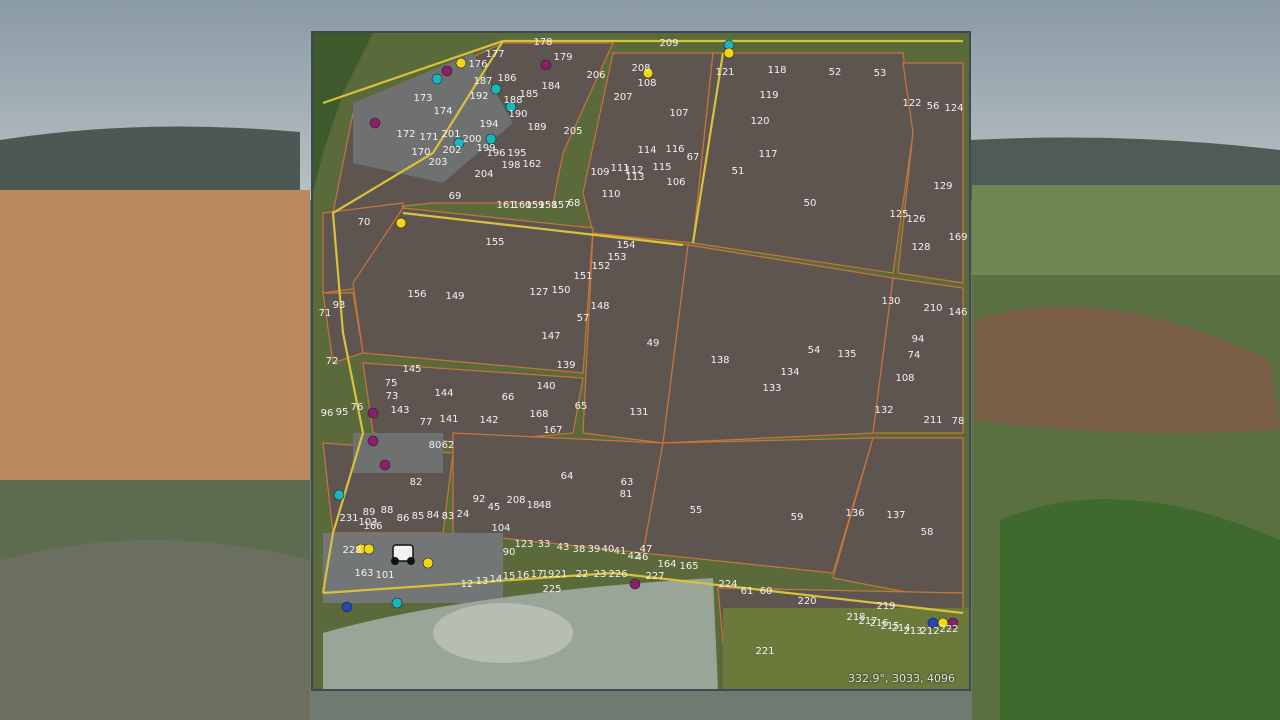  I want to click on coordinate-readout: 332.9°, 3033, 4096, so click(901, 678).